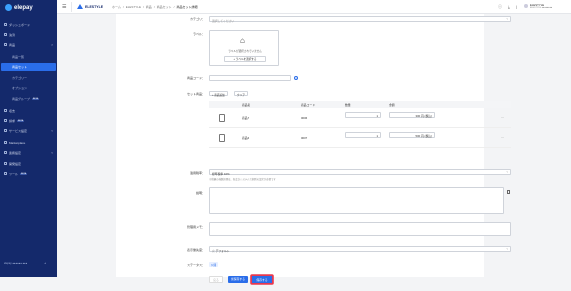 The width and height of the screenshot is (571, 291). I want to click on breadcrumb-merchant: ELESTYLE, so click(133, 7).